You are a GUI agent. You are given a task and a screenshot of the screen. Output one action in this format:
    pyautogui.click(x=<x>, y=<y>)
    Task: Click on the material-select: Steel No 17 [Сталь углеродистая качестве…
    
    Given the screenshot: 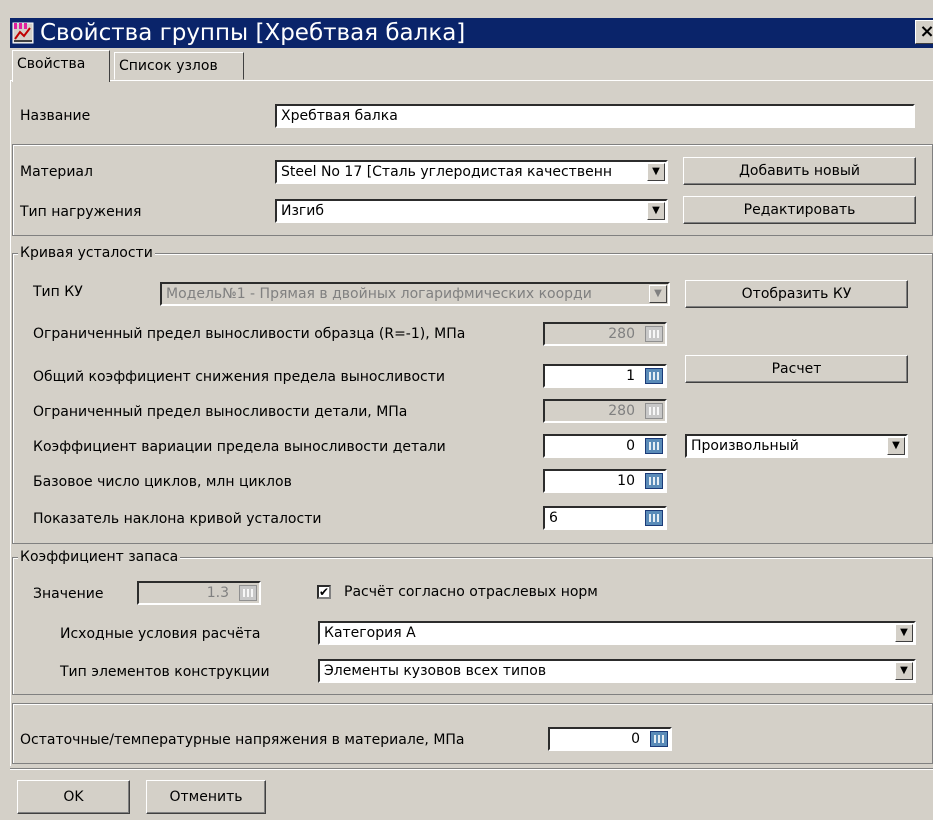 What is the action you would take?
    pyautogui.click(x=471, y=172)
    